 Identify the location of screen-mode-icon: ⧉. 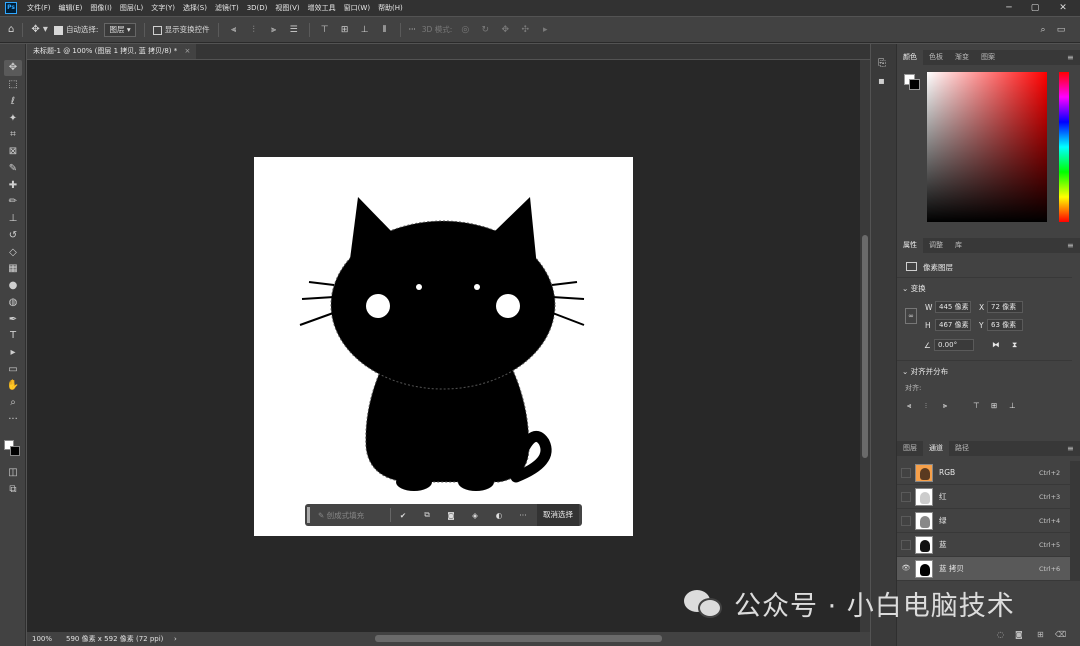
(13, 490).